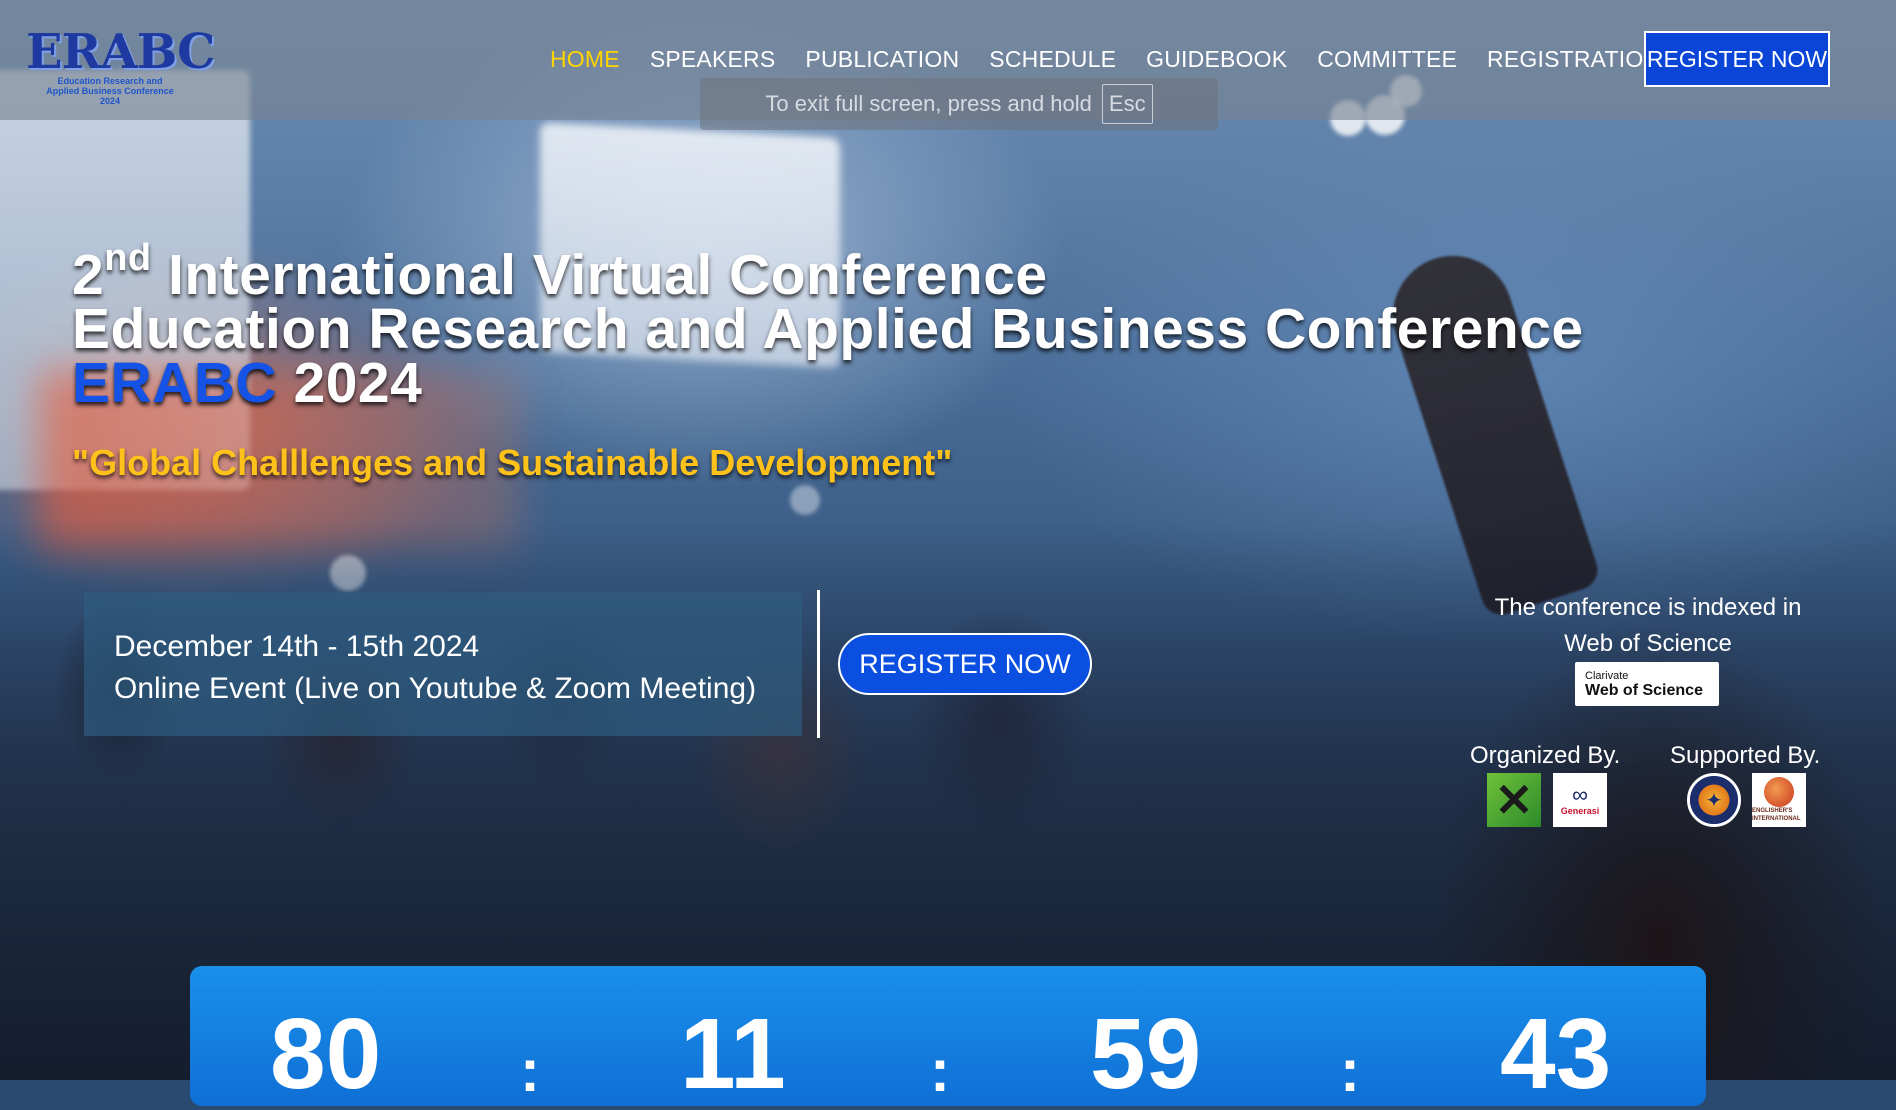 The height and width of the screenshot is (1110, 1896). Describe the element at coordinates (948, 1036) in the screenshot. I see `countdown-timer: 80 : 11 : 59 : 43` at that location.